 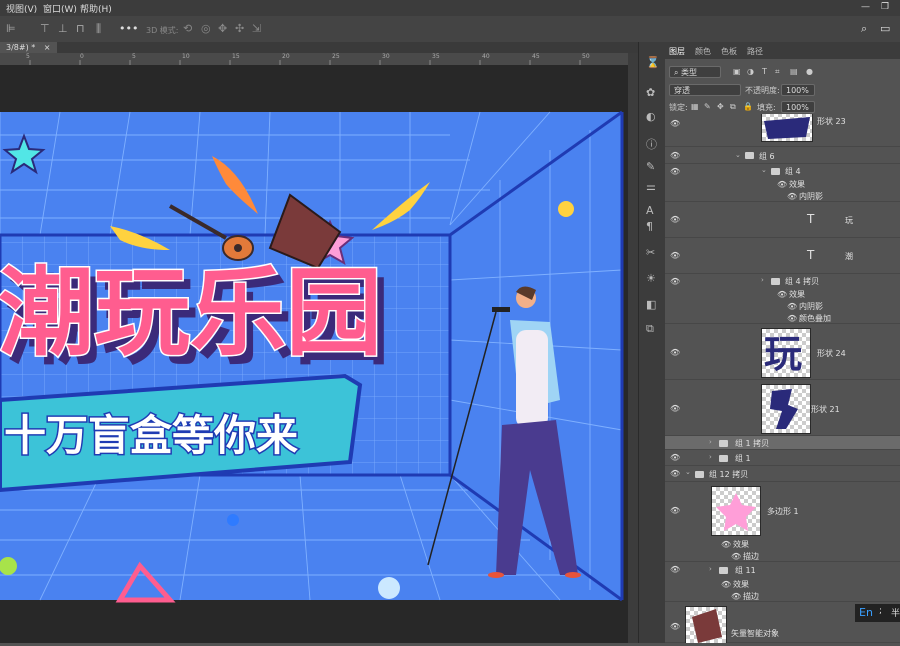 What do you see at coordinates (877, 613) in the screenshot?
I see `ime-indicator: En ; 半` at bounding box center [877, 613].